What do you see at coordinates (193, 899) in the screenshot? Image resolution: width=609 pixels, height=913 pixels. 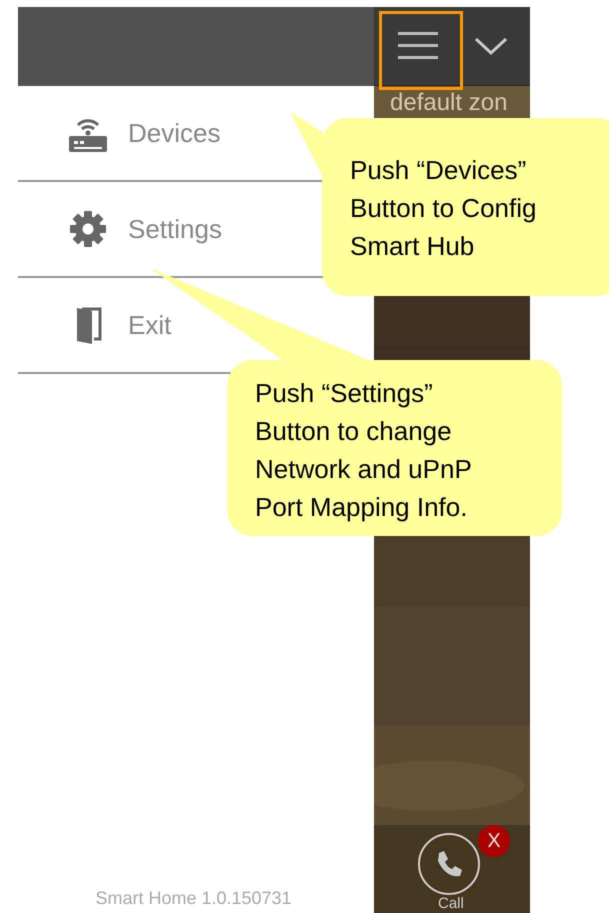 I see `version-text: Smart Home 1.0.150731` at bounding box center [193, 899].